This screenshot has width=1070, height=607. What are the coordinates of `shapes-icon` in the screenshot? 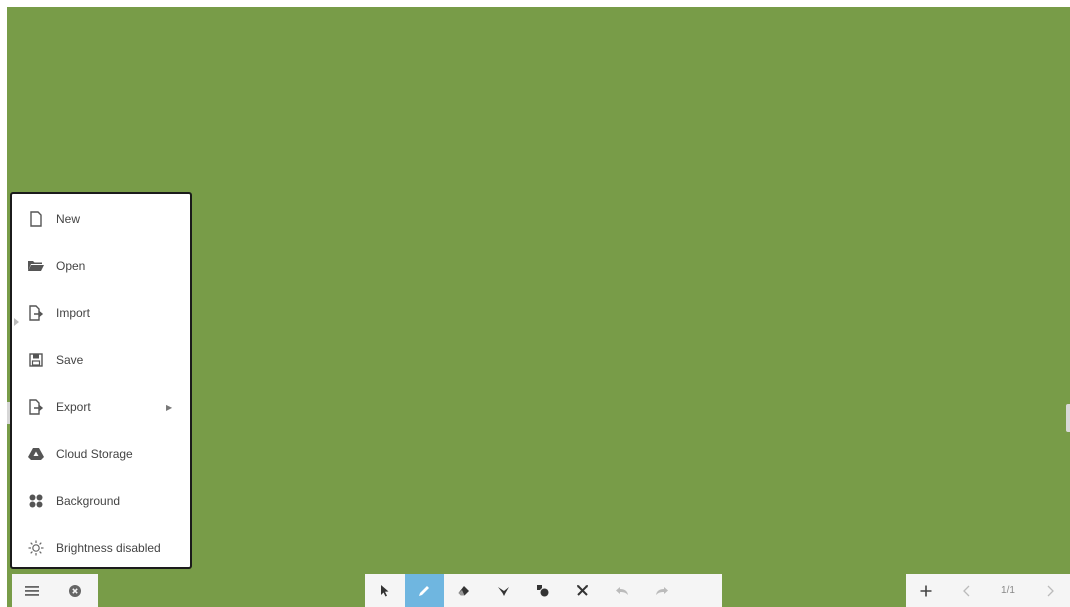 It's located at (543, 591).